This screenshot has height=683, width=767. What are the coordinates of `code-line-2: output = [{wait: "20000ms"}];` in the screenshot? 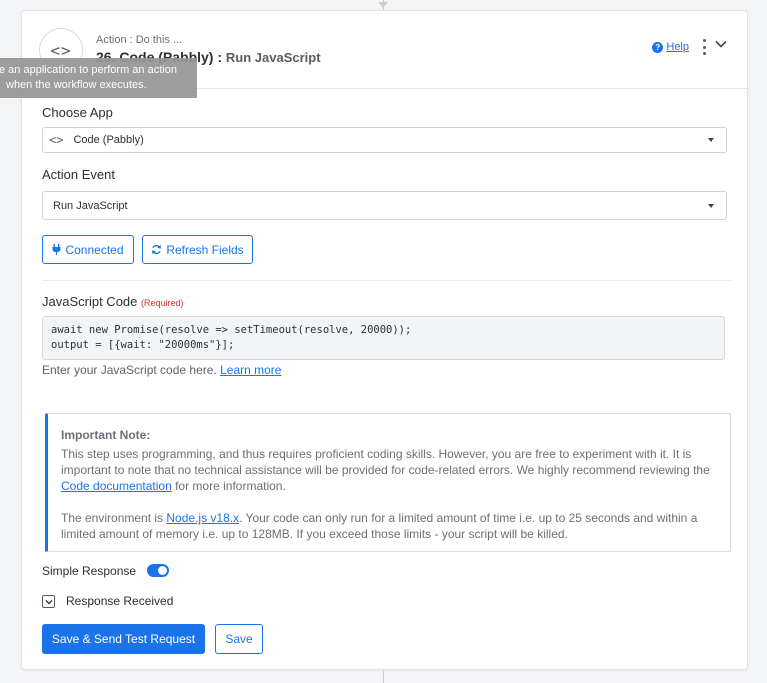 It's located at (143, 345).